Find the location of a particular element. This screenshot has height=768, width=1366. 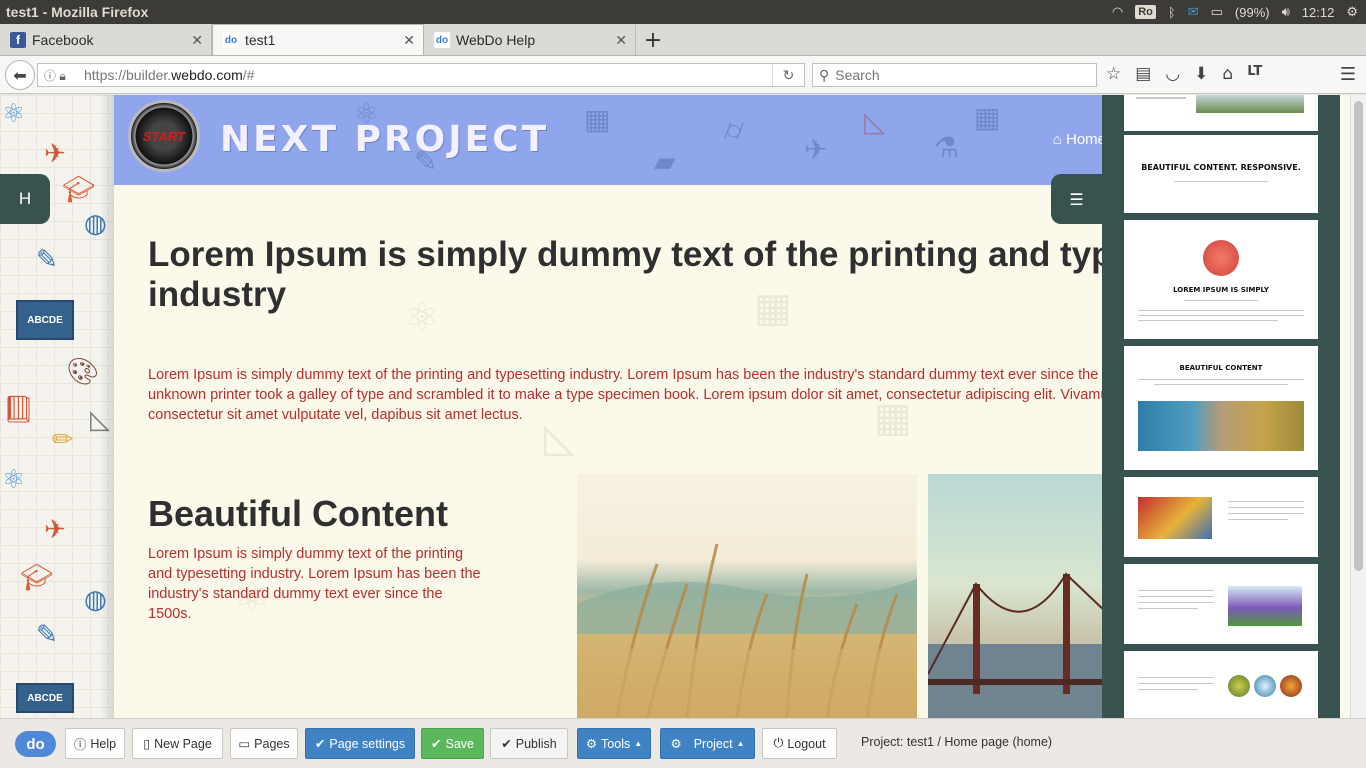

tab-webdo-help: do WebDo Help ✕ is located at coordinates (530, 40).